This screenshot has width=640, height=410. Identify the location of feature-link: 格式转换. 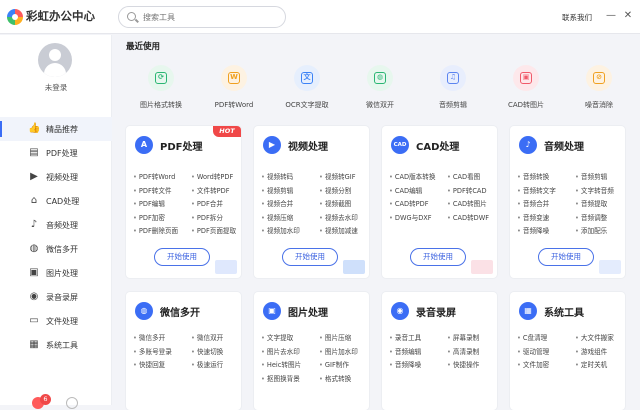
(335, 378).